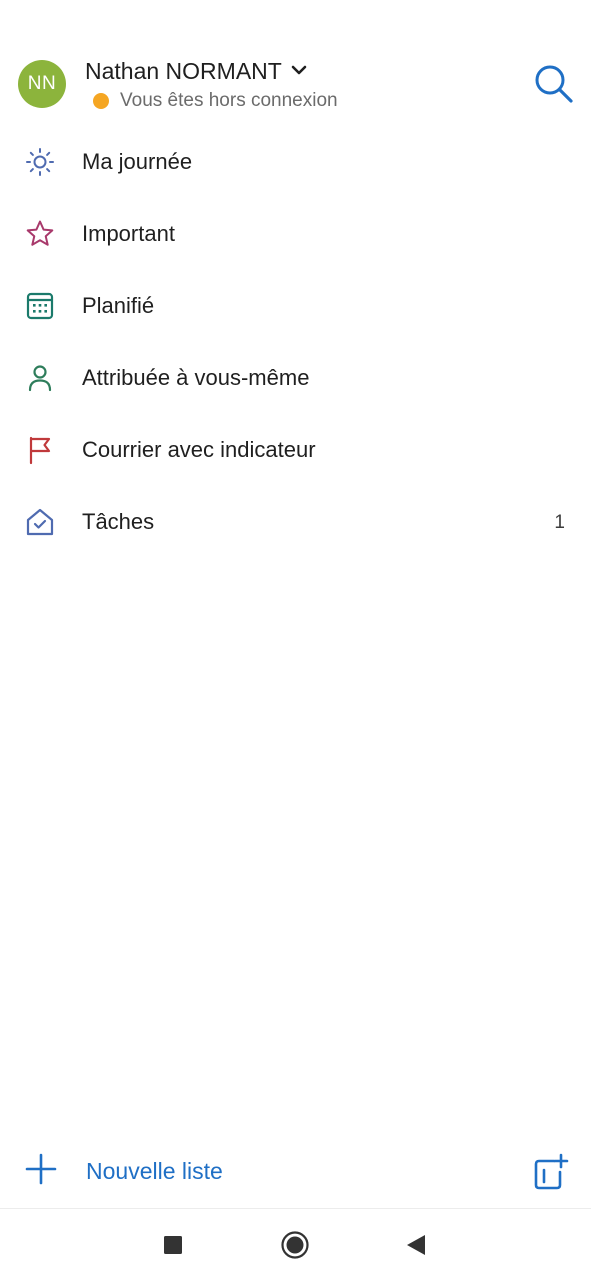 This screenshot has width=591, height=1281. Describe the element at coordinates (118, 521) in the screenshot. I see `nav-item-label: Tâches` at that location.